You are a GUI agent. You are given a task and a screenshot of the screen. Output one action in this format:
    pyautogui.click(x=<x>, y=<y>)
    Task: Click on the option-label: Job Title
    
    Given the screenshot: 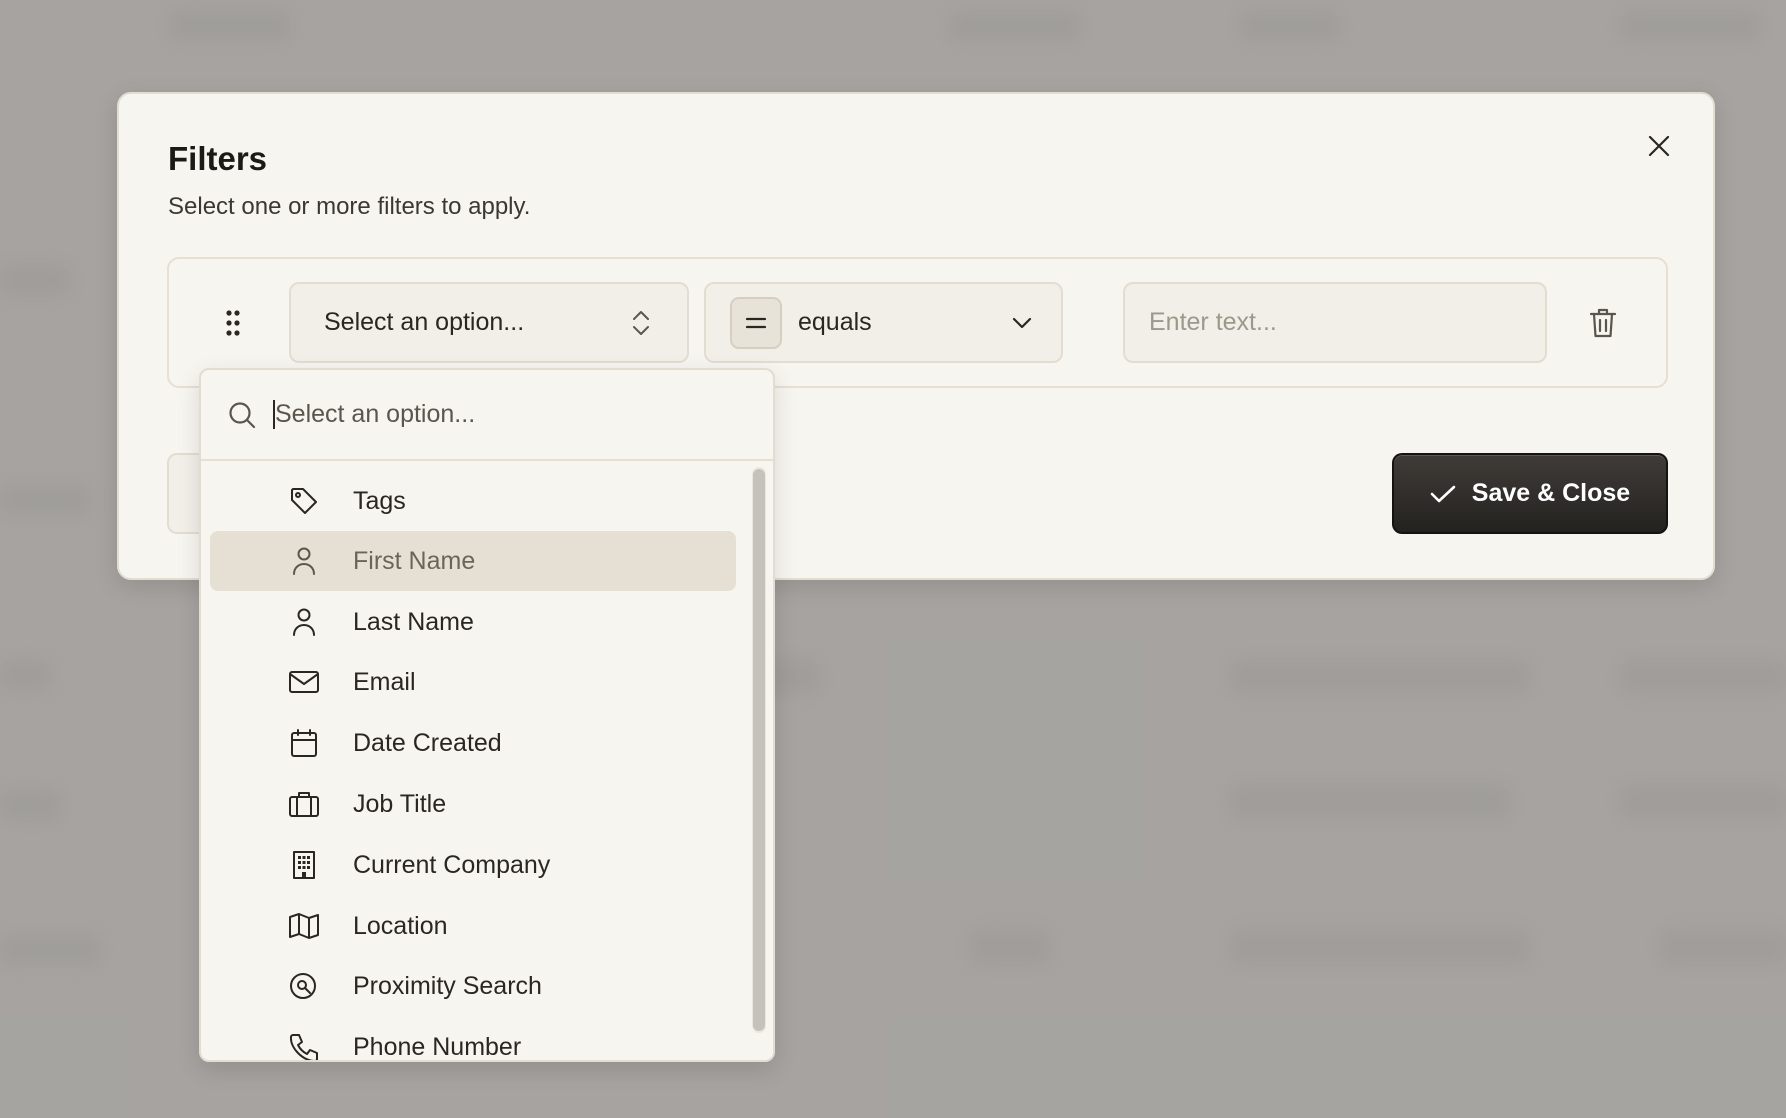 What is the action you would take?
    pyautogui.click(x=400, y=803)
    